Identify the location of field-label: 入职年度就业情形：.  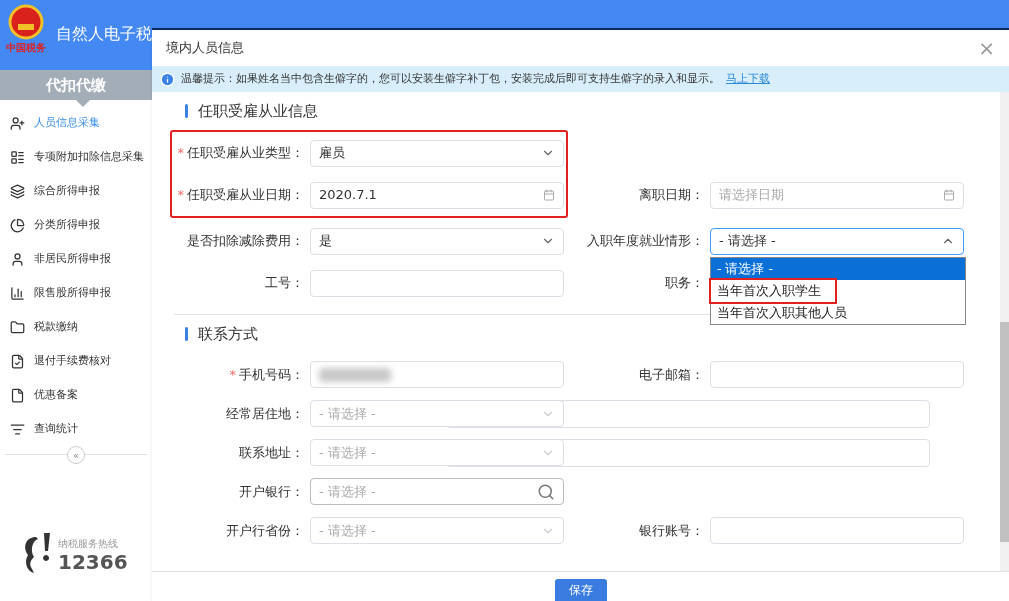
(645, 241).